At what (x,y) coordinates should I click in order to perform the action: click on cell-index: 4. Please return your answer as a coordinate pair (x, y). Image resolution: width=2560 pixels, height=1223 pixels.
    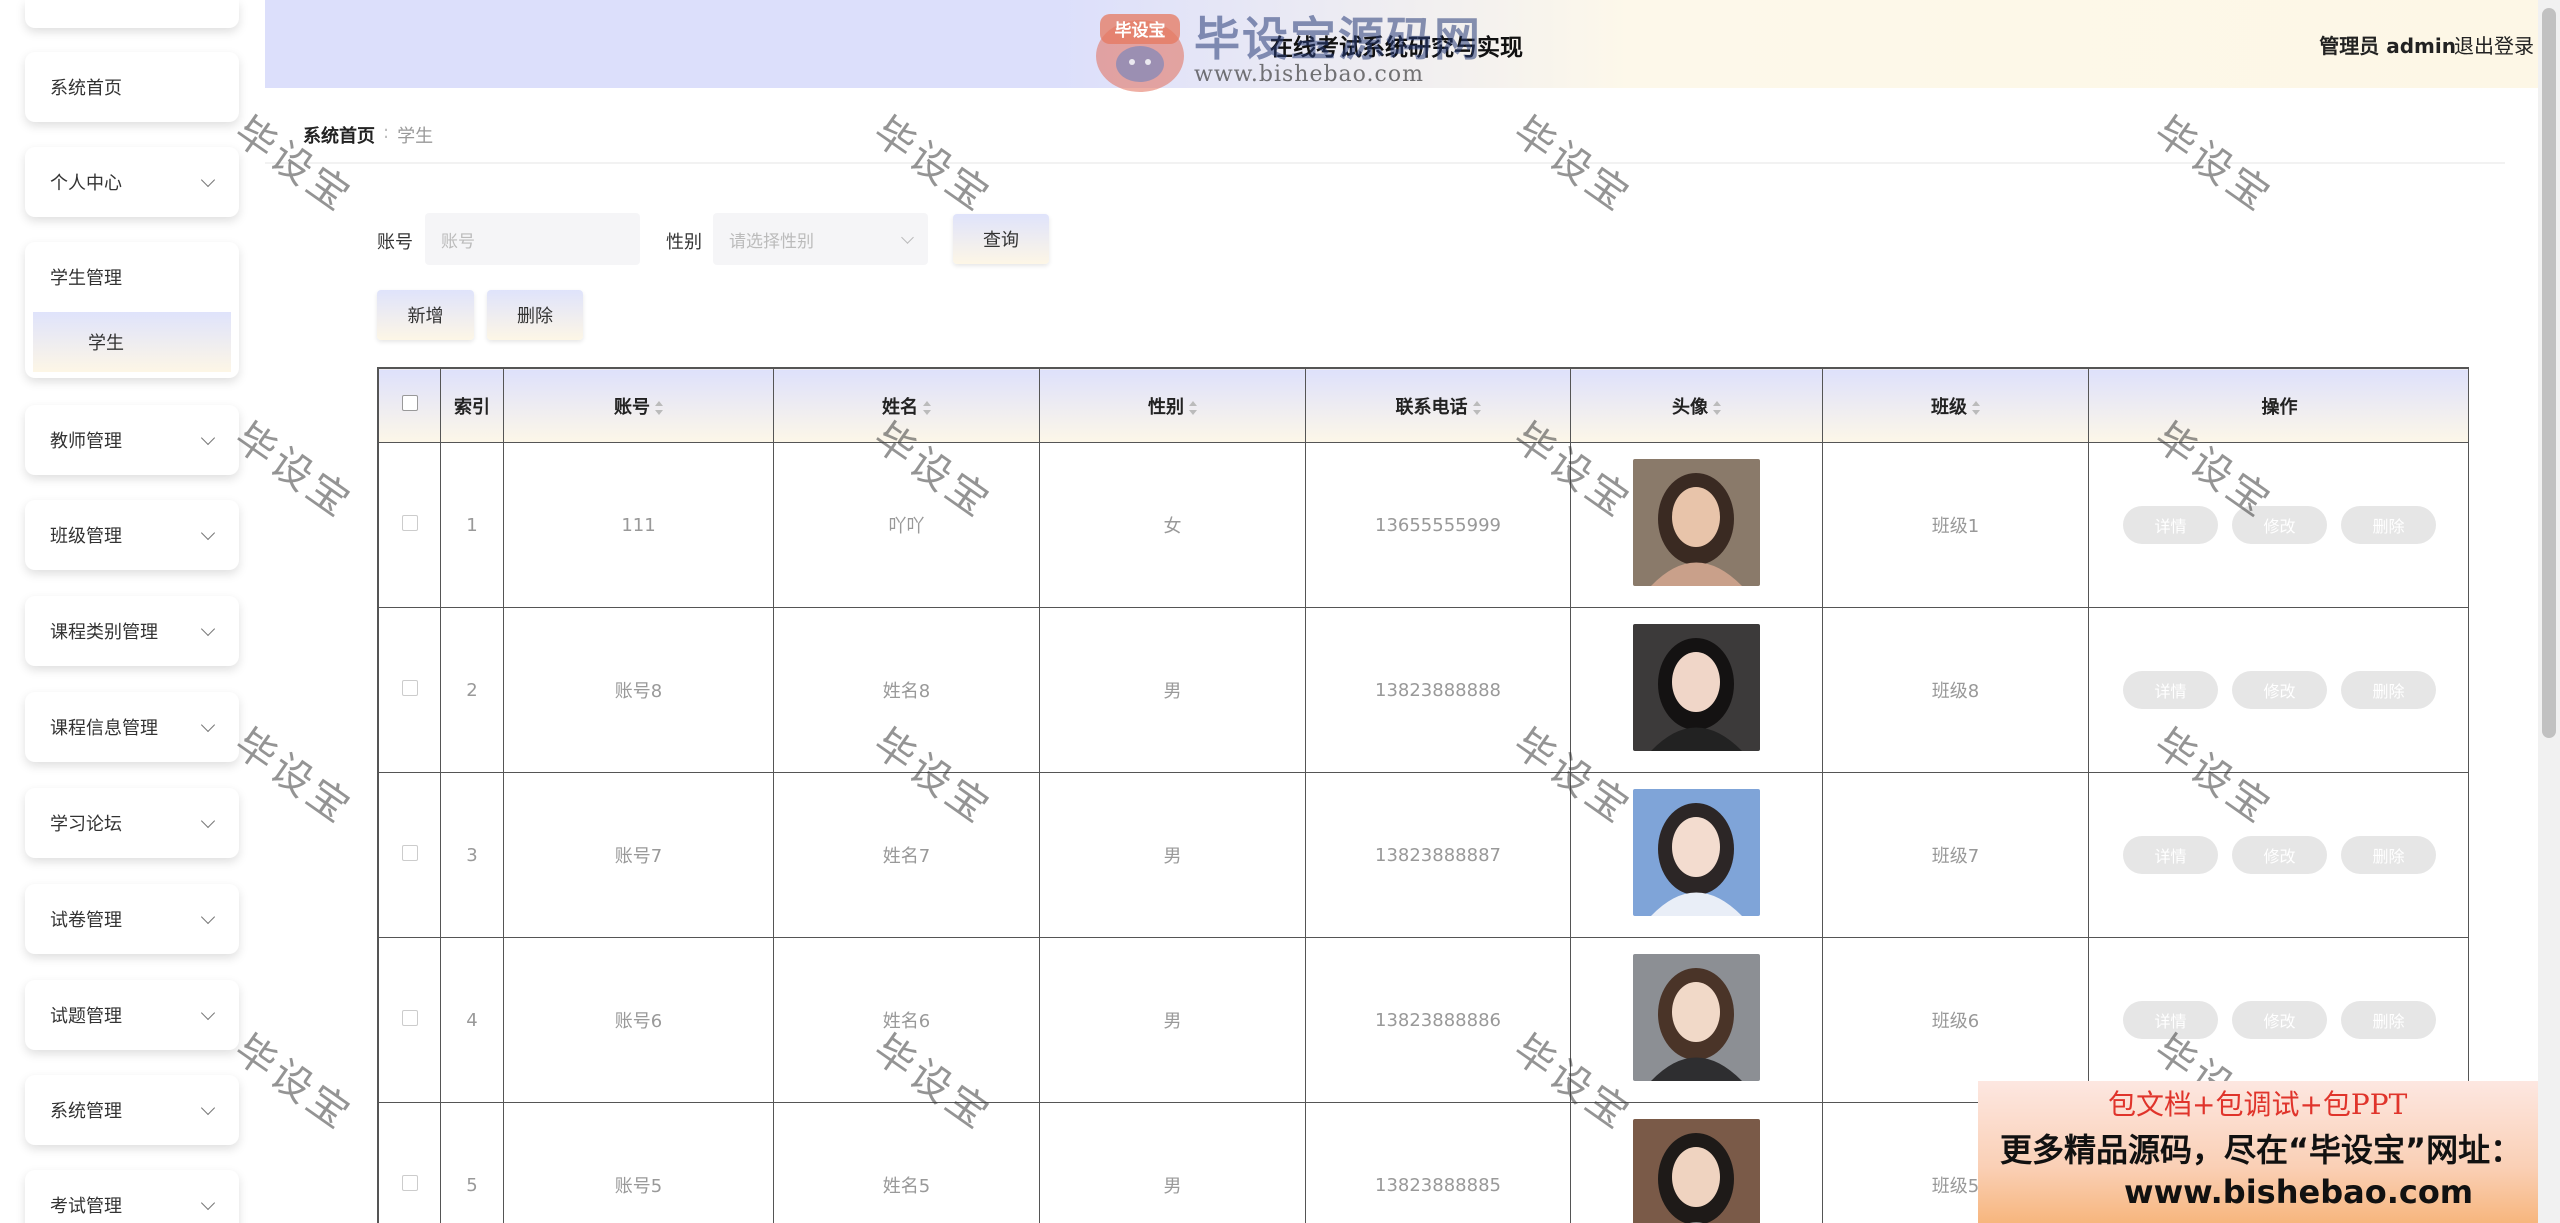
    Looking at the image, I should click on (472, 1020).